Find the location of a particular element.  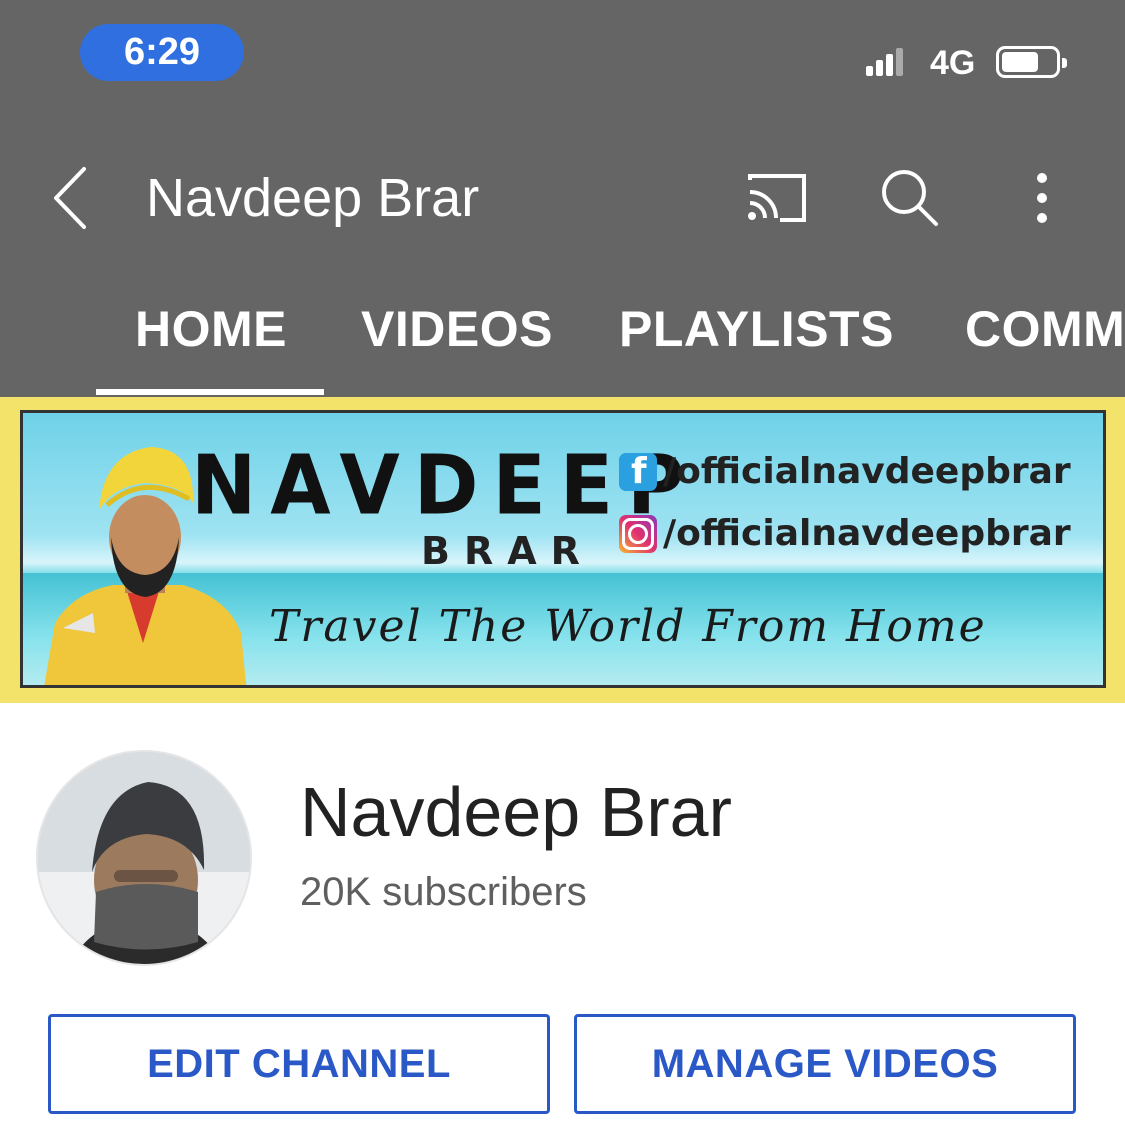

search-icon is located at coordinates (910, 198).